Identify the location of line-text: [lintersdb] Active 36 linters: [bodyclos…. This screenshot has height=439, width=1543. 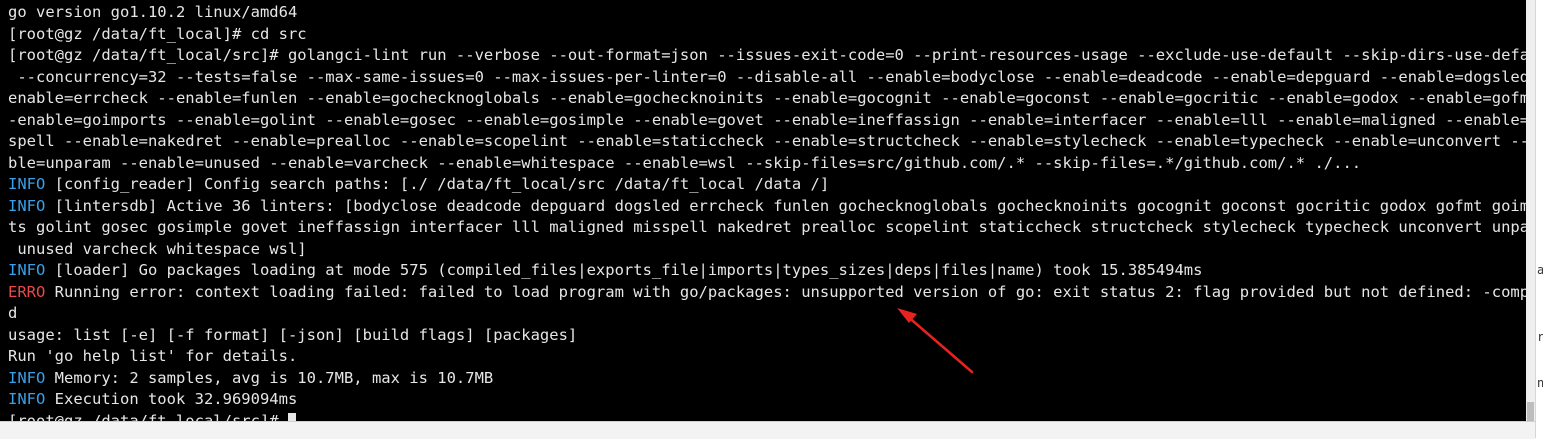
(785, 205).